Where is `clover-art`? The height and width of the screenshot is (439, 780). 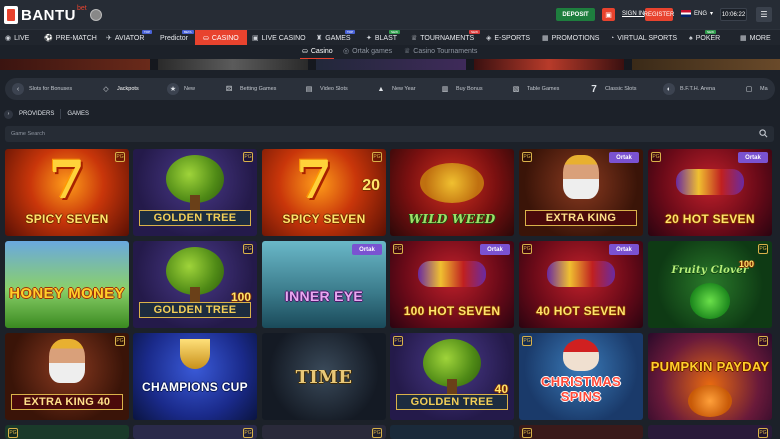 clover-art is located at coordinates (710, 301).